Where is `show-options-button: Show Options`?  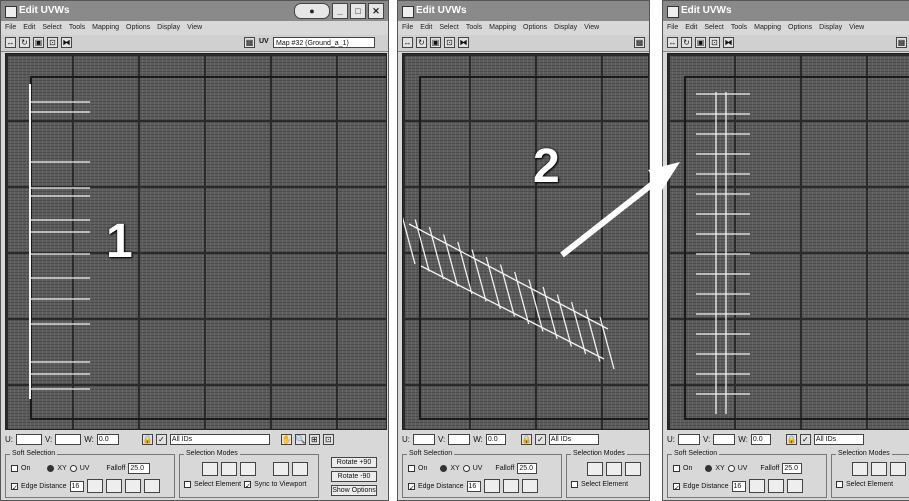 show-options-button: Show Options is located at coordinates (354, 490).